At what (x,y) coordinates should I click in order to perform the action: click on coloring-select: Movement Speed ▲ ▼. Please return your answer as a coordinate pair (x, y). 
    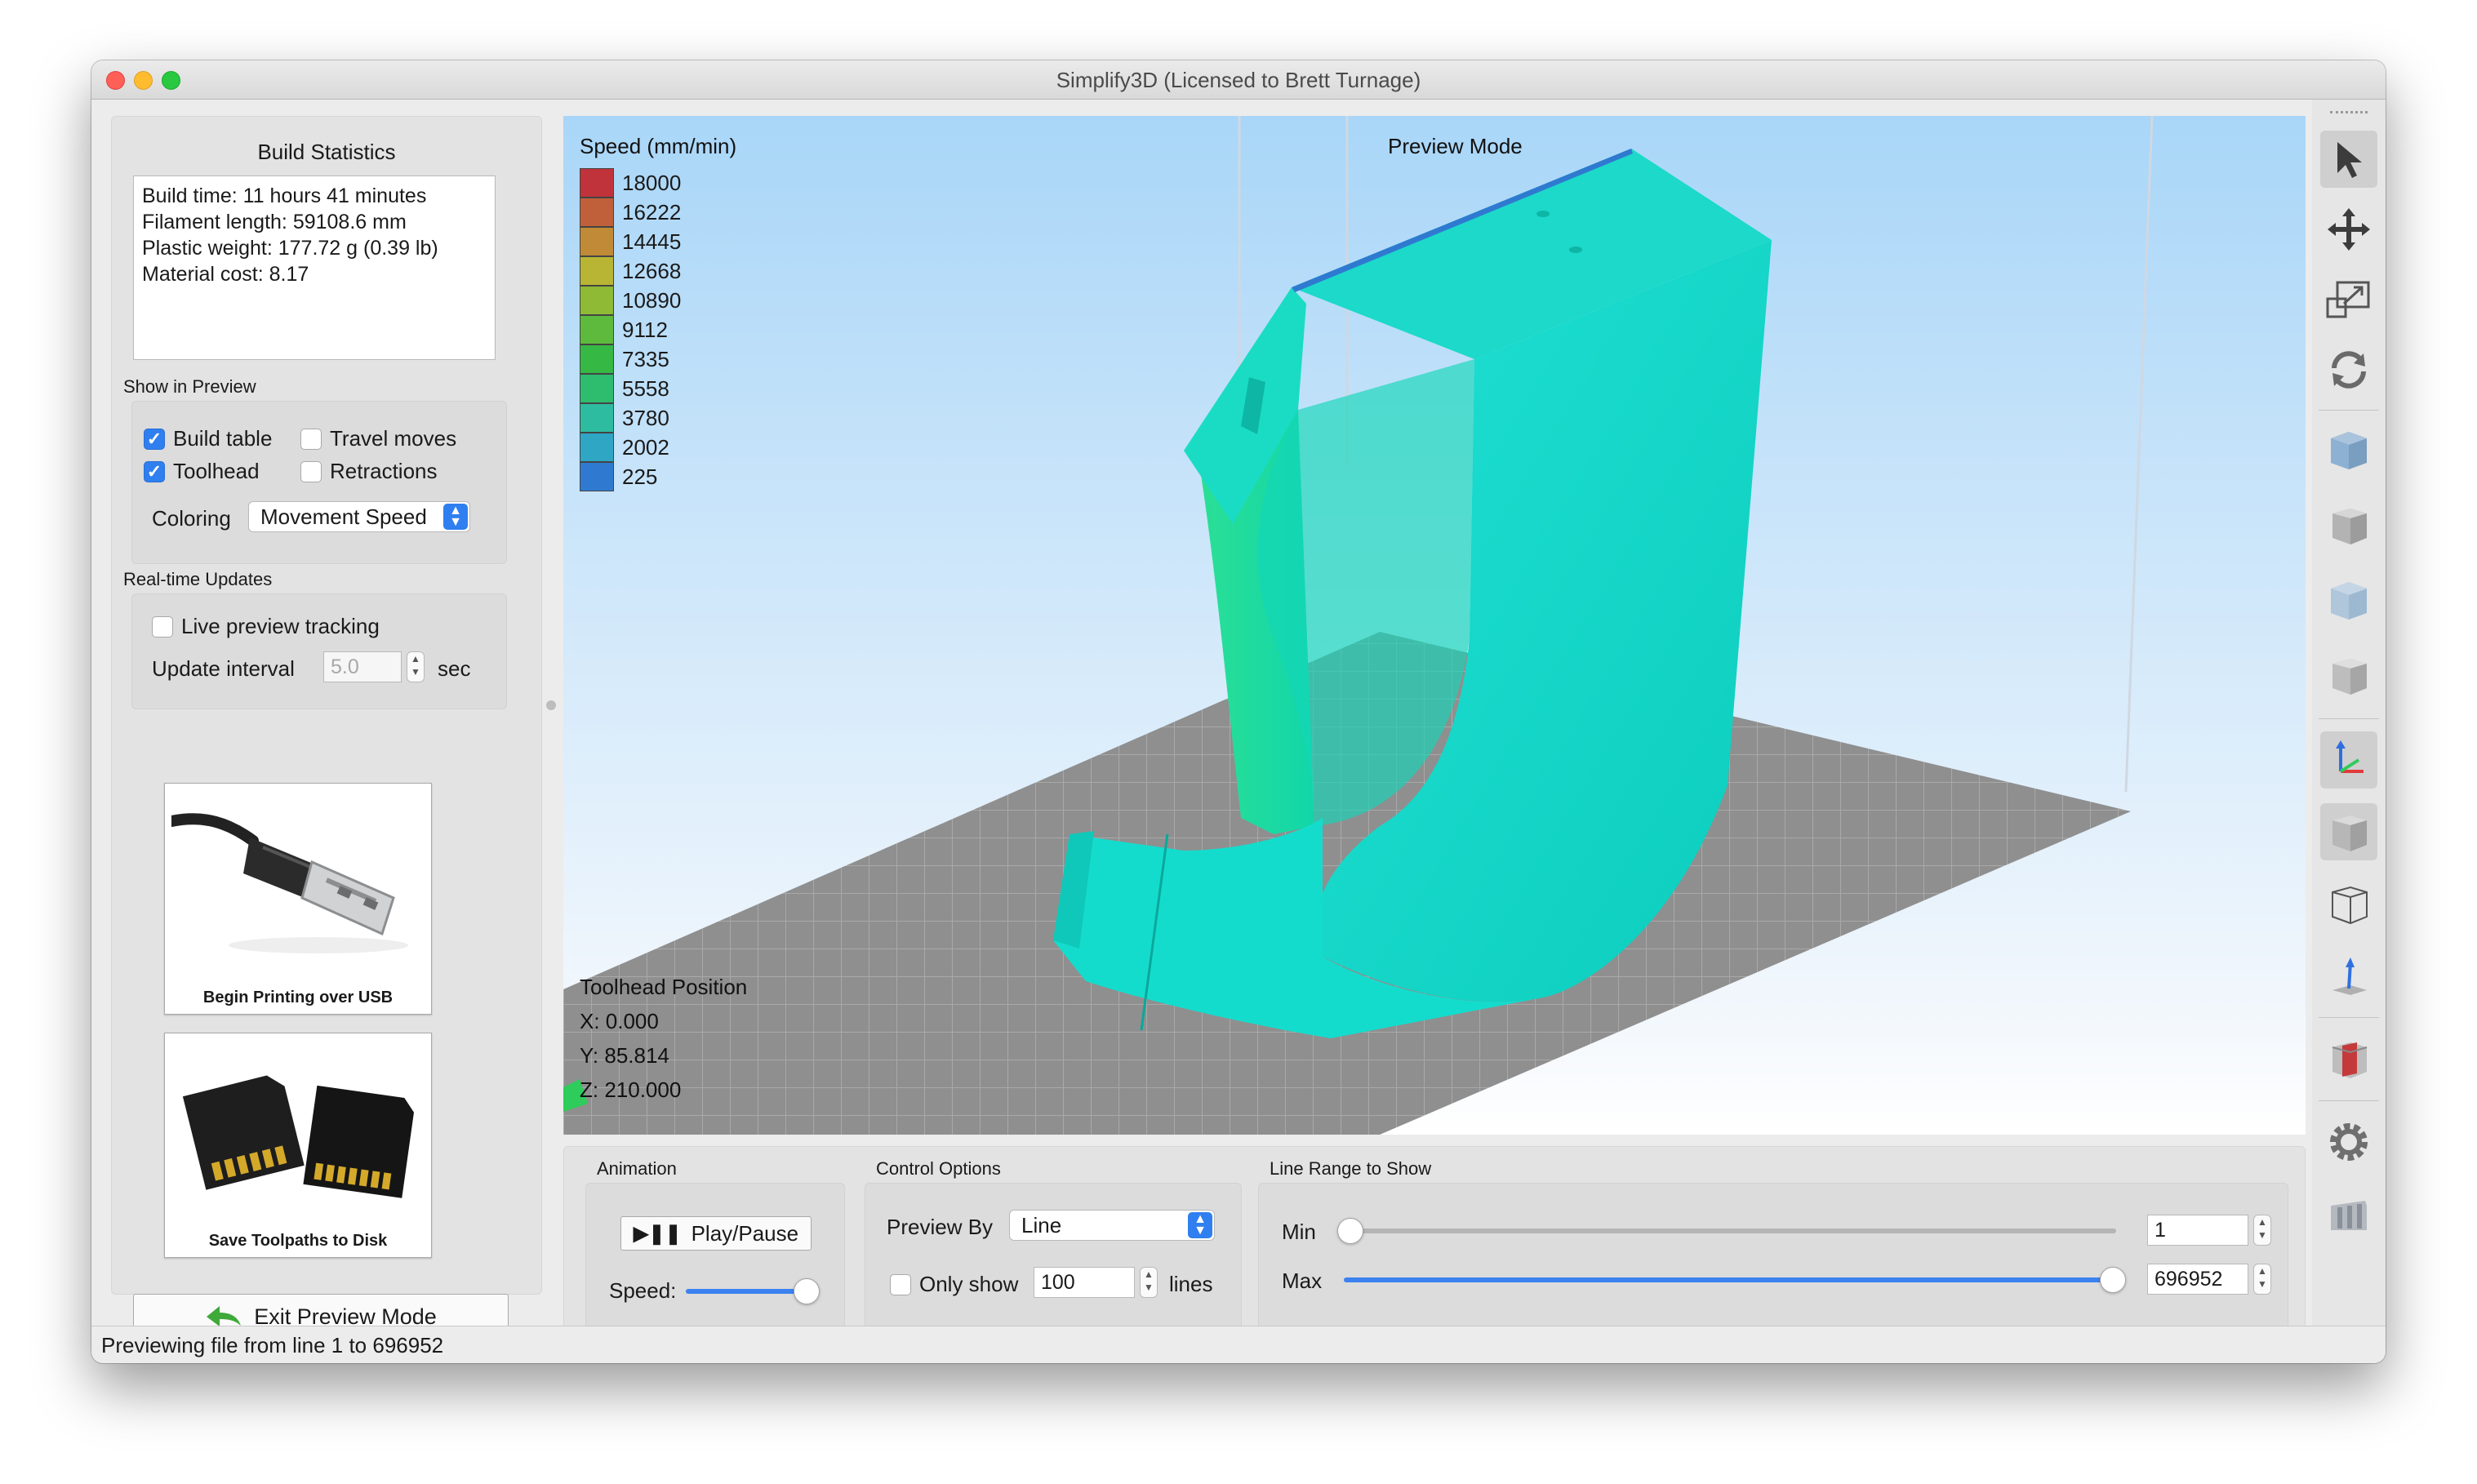
    Looking at the image, I should click on (359, 516).